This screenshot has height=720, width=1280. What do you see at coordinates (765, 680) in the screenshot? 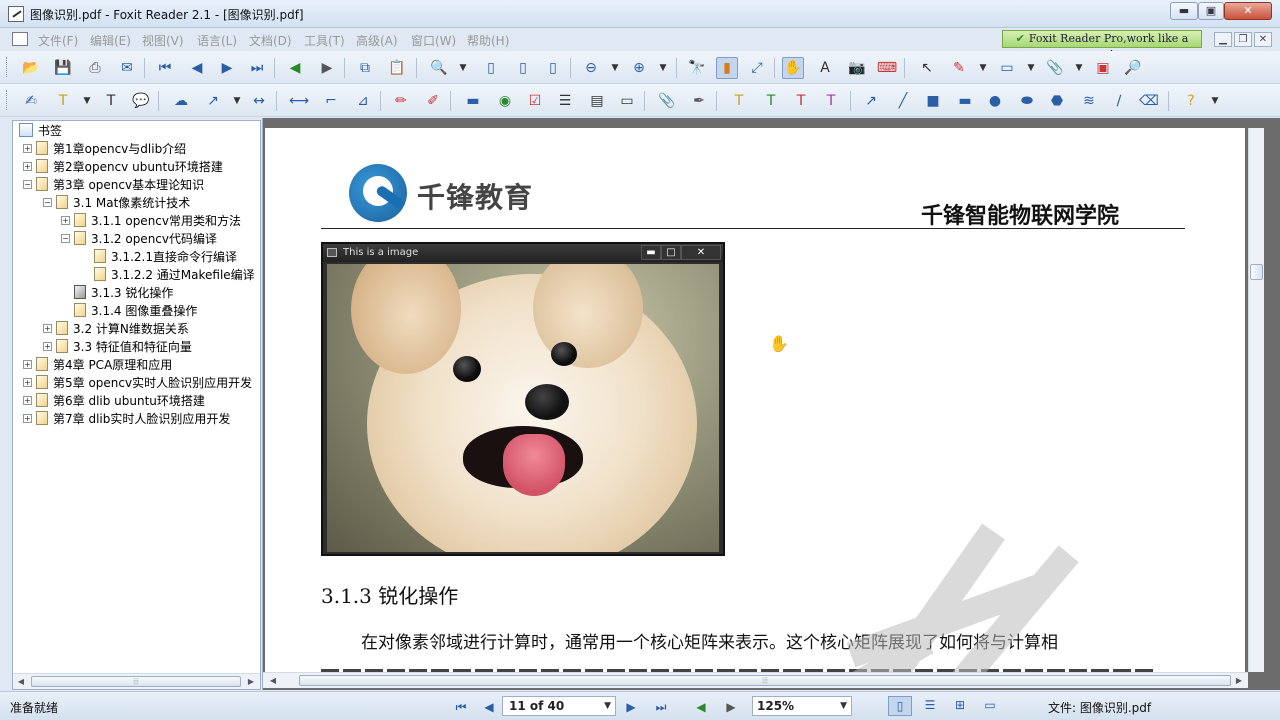
I see `hscroll-thumb: ⦙⦙⦙` at bounding box center [765, 680].